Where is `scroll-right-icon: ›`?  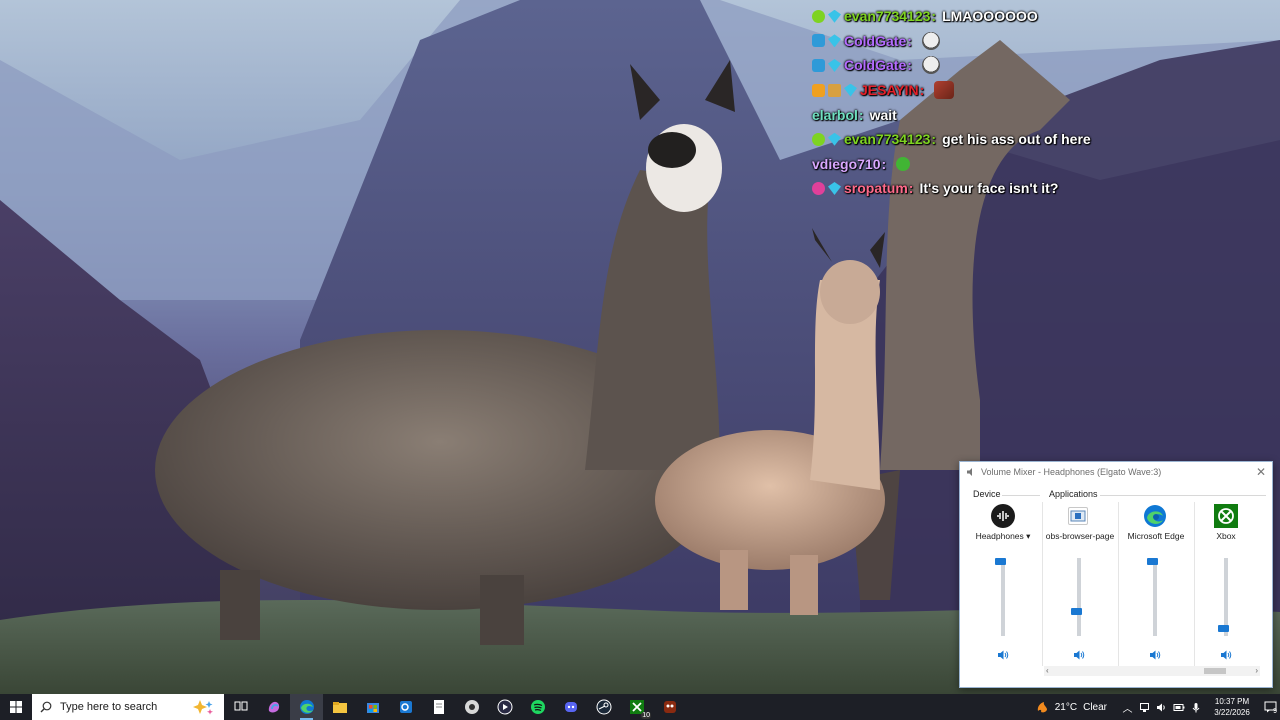 scroll-right-icon: › is located at coordinates (1256, 671).